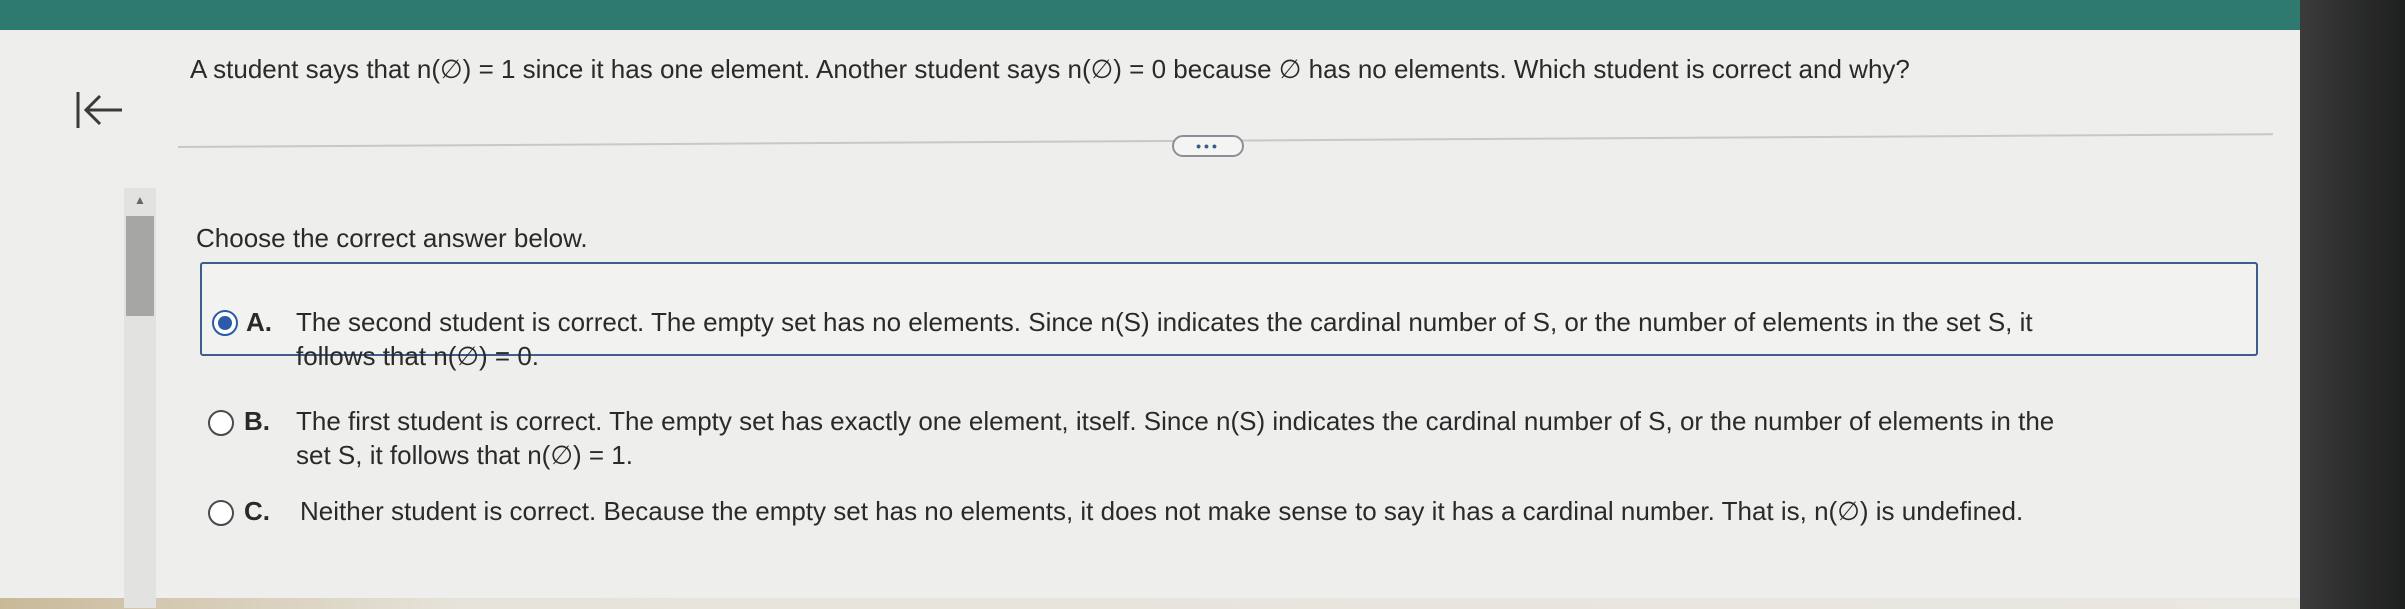  Describe the element at coordinates (257, 511) in the screenshot. I see `option-c-letter: C.` at that location.